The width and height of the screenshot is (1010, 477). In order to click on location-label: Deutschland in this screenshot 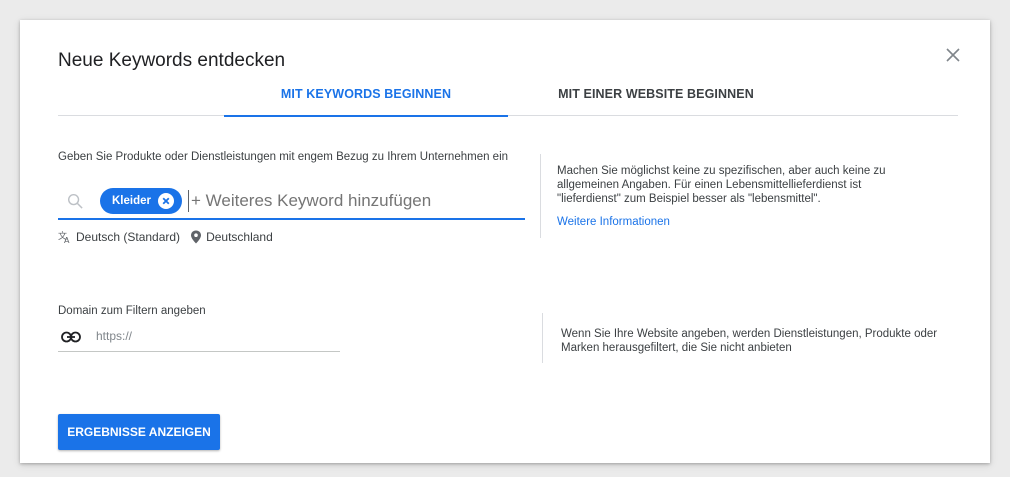, I will do `click(239, 237)`.